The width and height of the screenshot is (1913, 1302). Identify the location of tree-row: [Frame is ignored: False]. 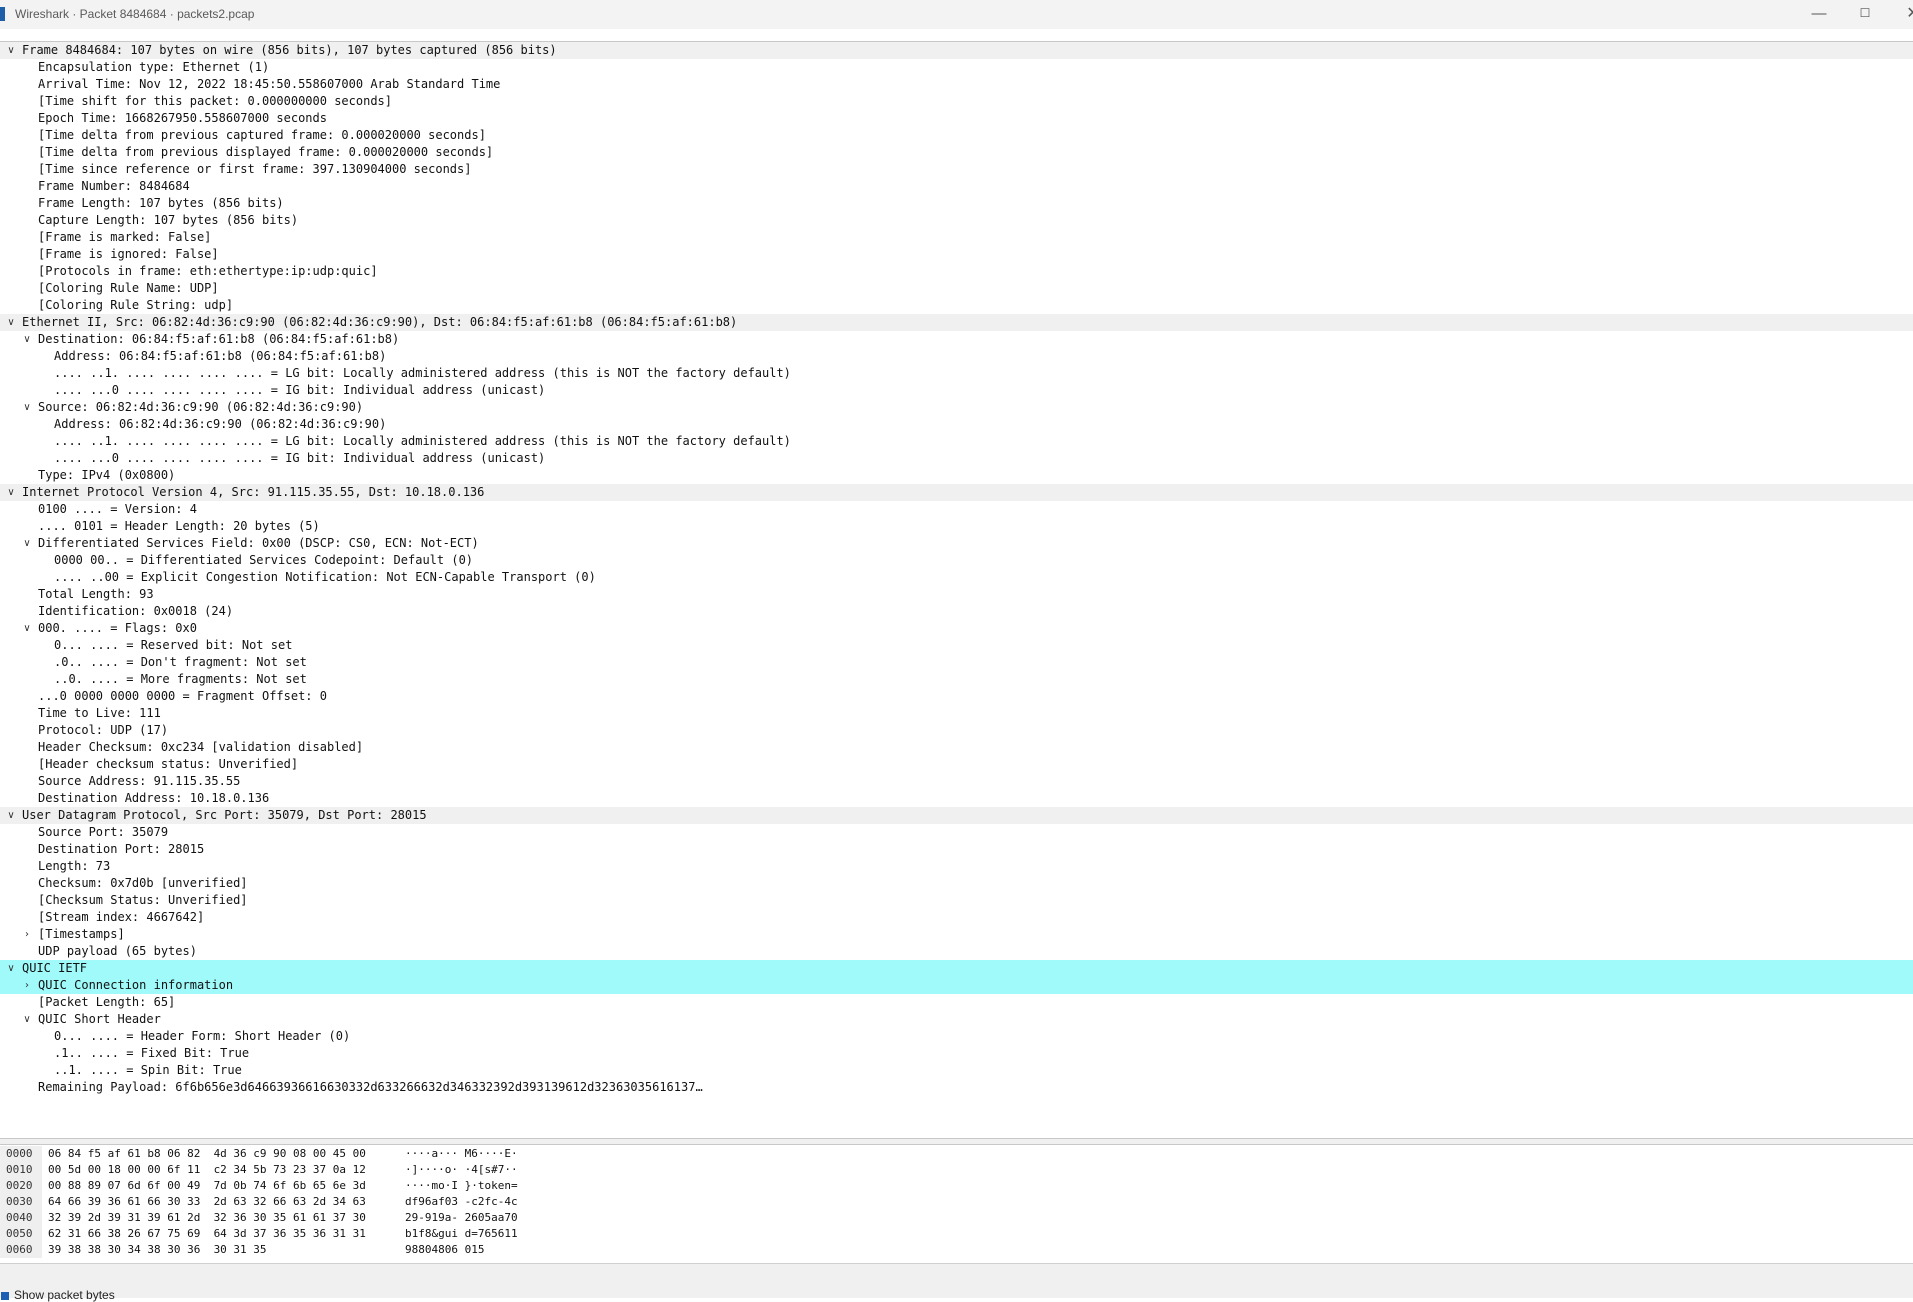
(956, 254).